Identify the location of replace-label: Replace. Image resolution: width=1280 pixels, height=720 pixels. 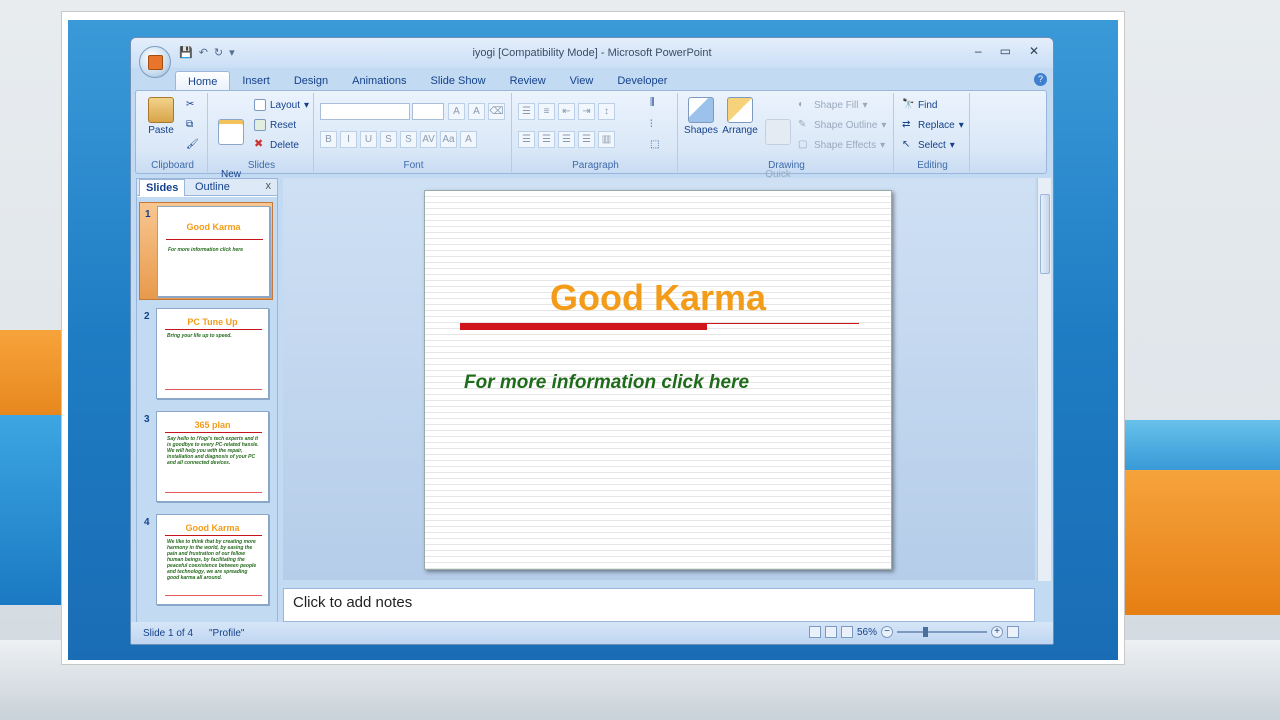
(936, 125).